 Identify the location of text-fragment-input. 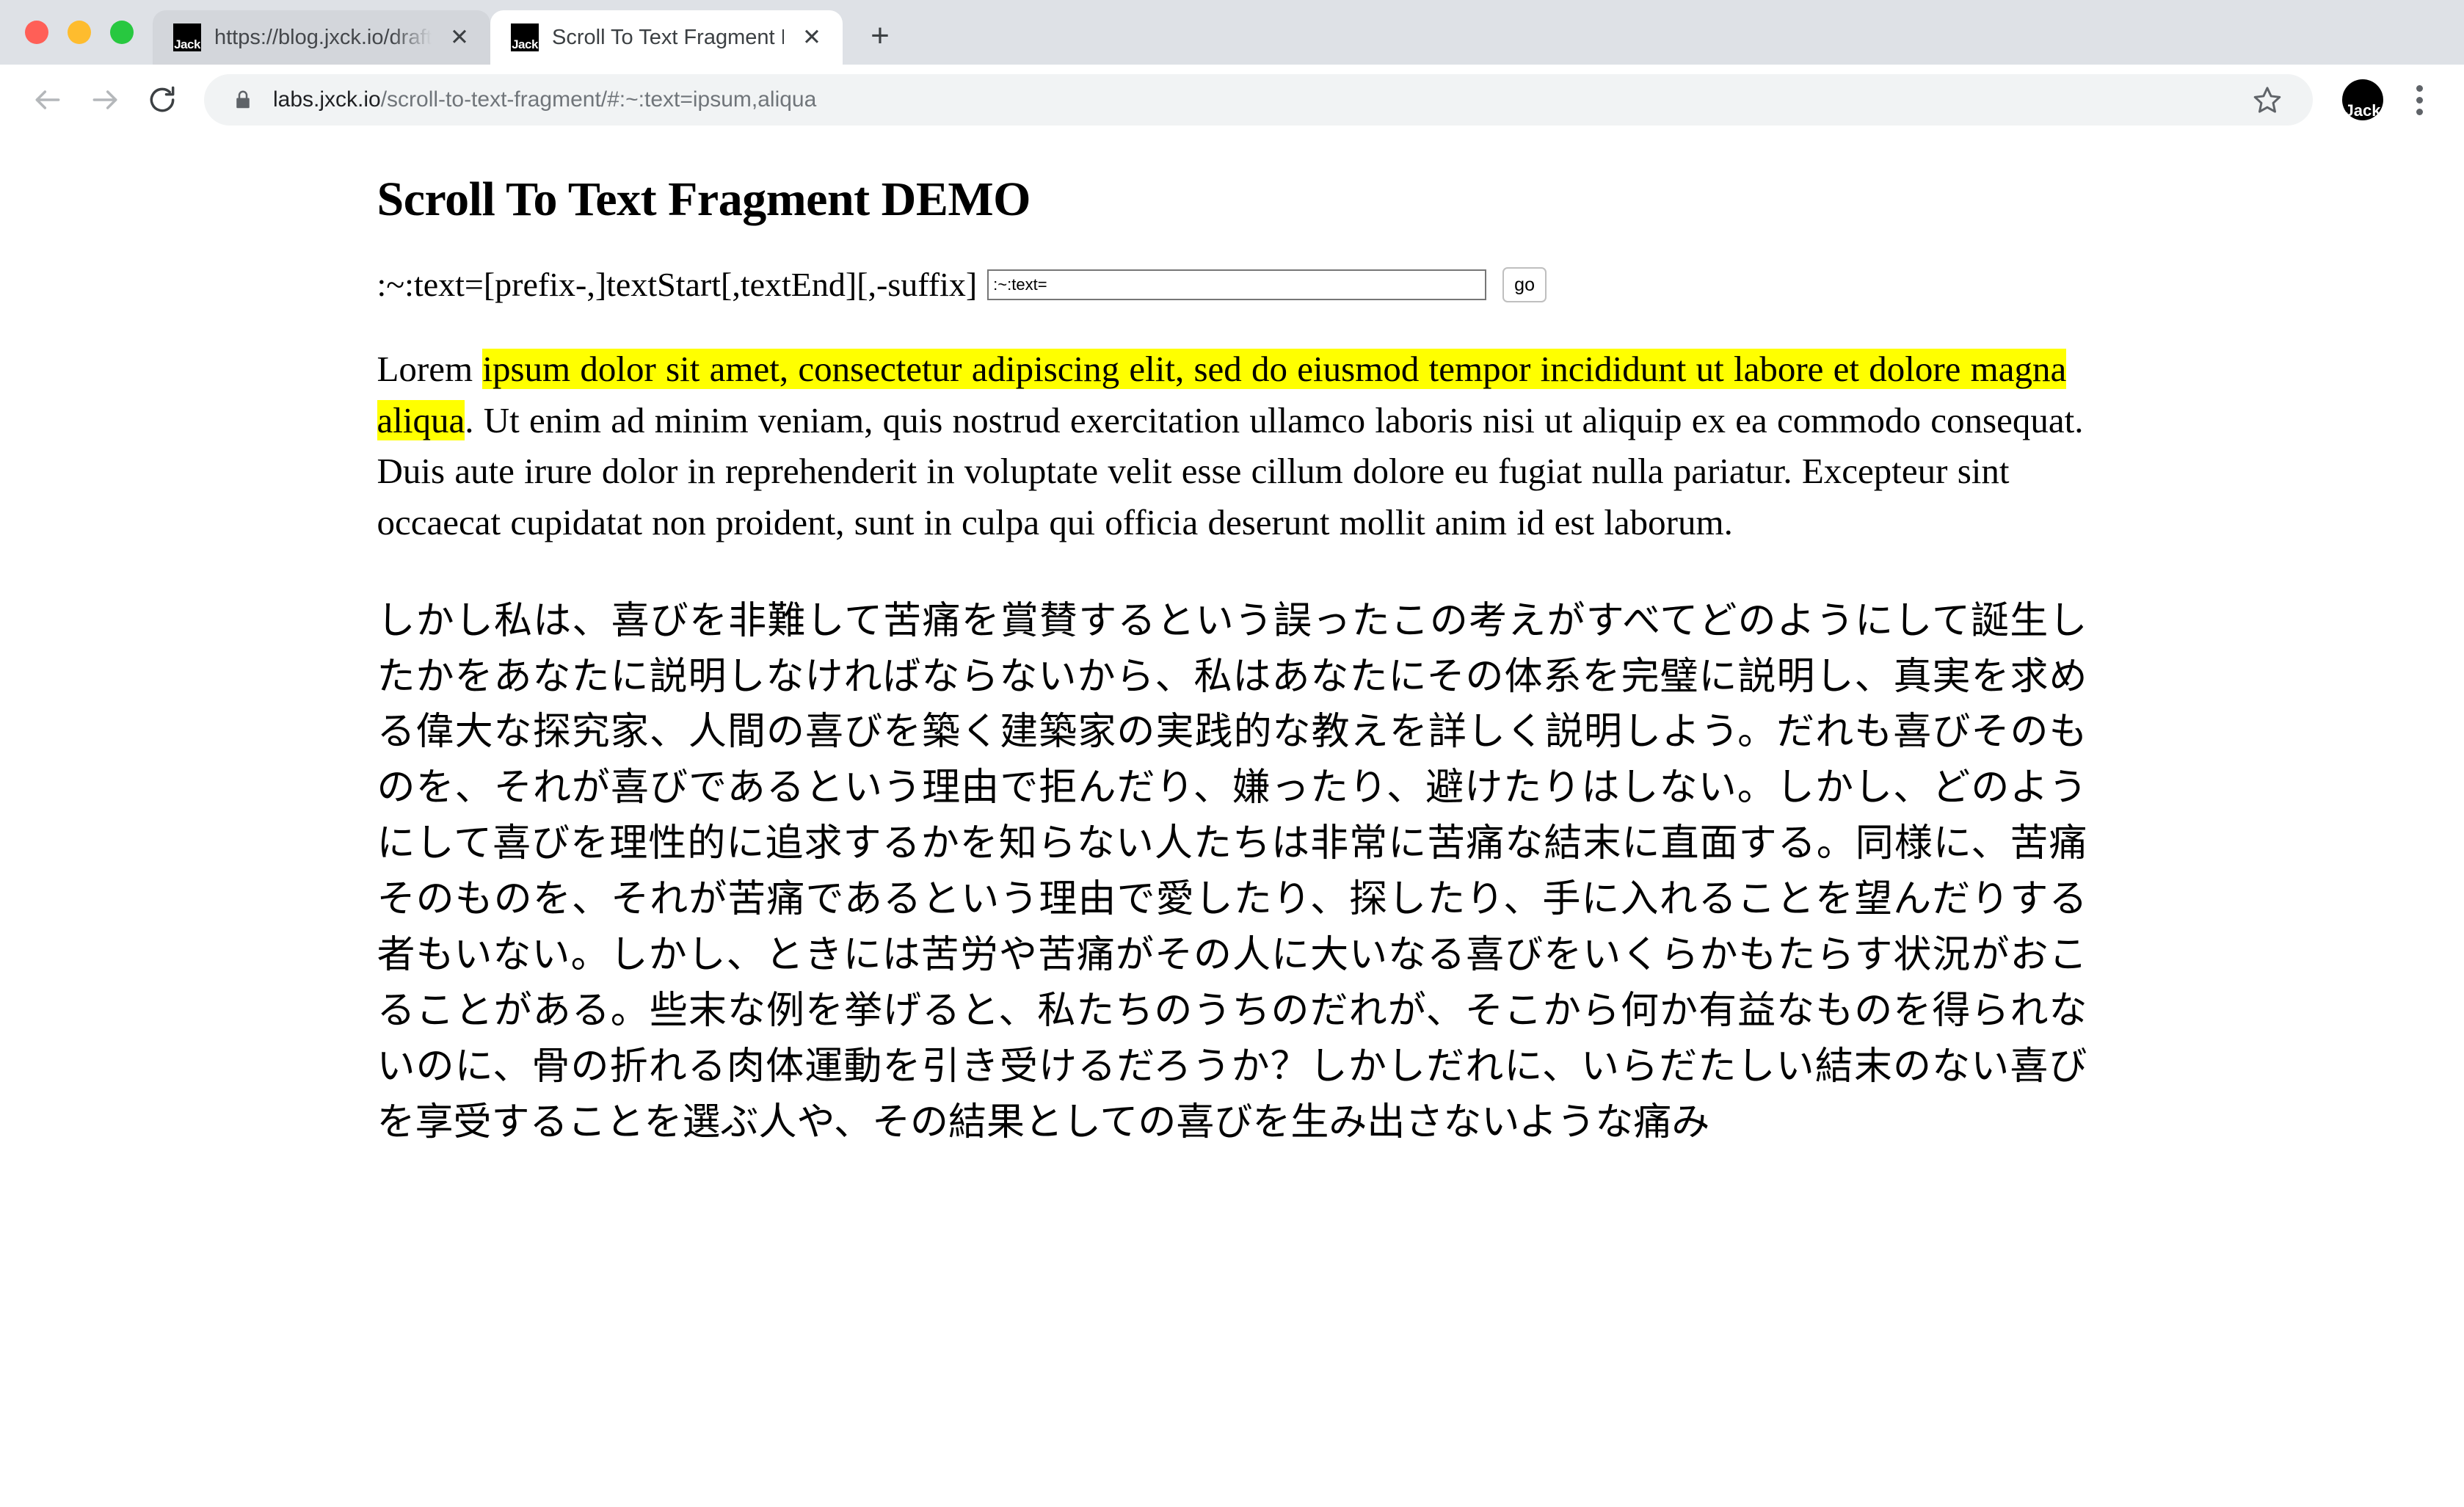
(1237, 285).